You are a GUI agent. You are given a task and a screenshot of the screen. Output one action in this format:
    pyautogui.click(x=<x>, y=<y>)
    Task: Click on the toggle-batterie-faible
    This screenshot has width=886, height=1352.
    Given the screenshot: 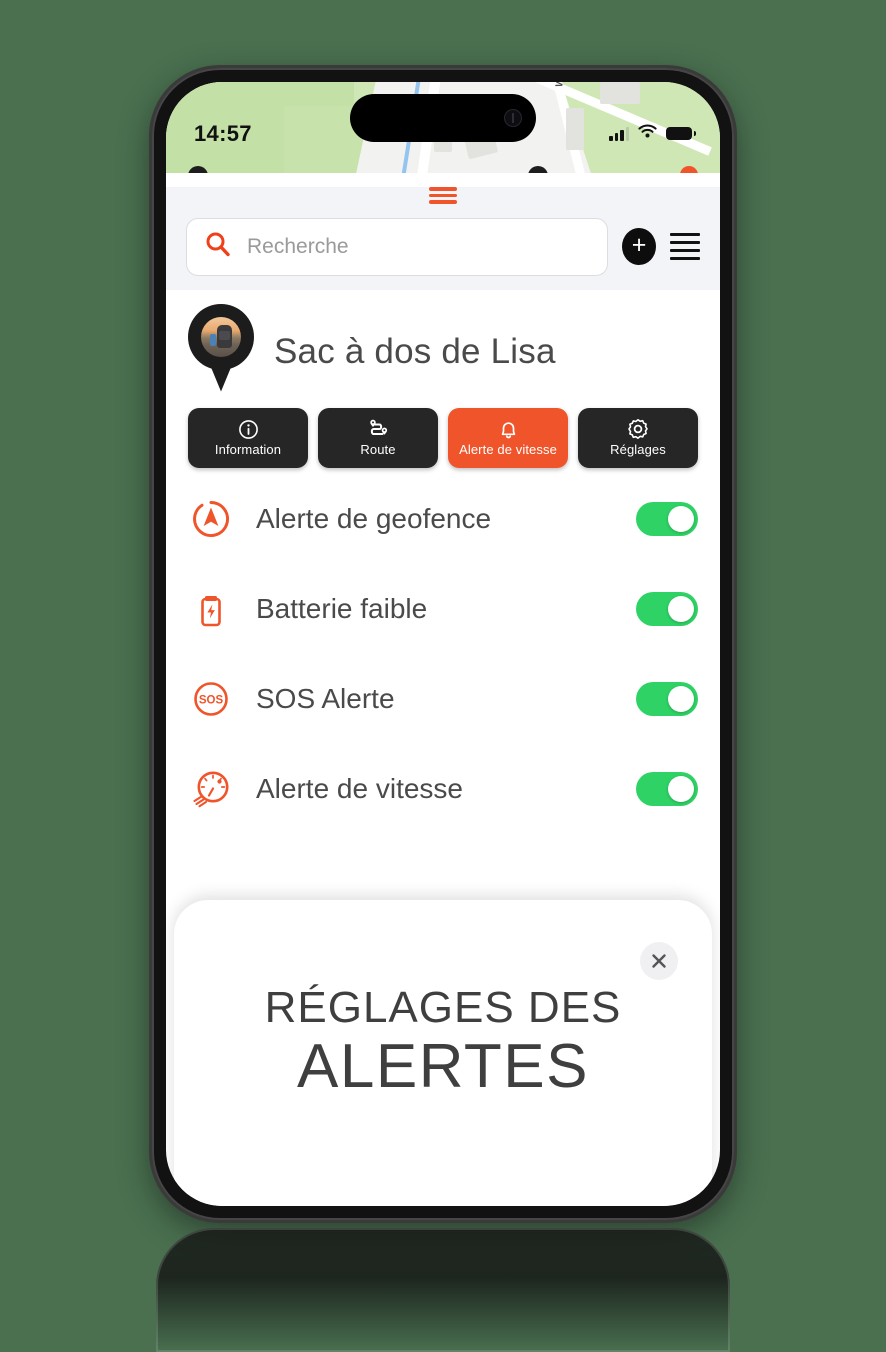 What is the action you would take?
    pyautogui.click(x=667, y=608)
    